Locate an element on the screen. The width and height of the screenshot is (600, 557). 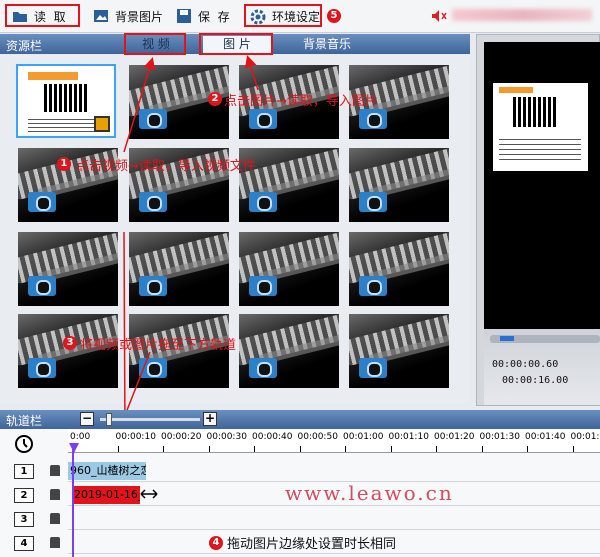
ruler-tick-label: 00:01:10 is located at coordinates (408, 437).